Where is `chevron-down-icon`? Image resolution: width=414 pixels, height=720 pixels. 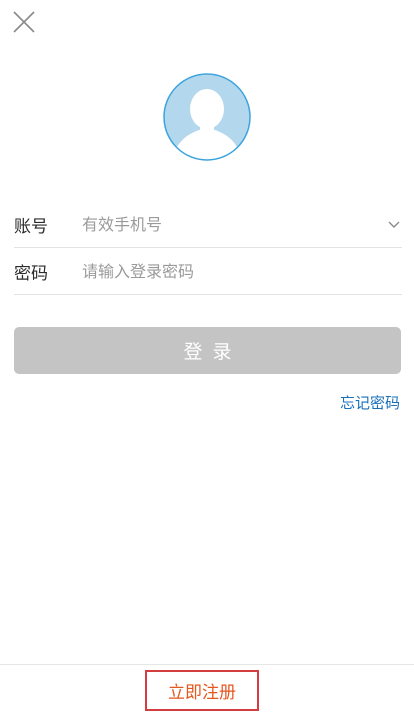 chevron-down-icon is located at coordinates (394, 224).